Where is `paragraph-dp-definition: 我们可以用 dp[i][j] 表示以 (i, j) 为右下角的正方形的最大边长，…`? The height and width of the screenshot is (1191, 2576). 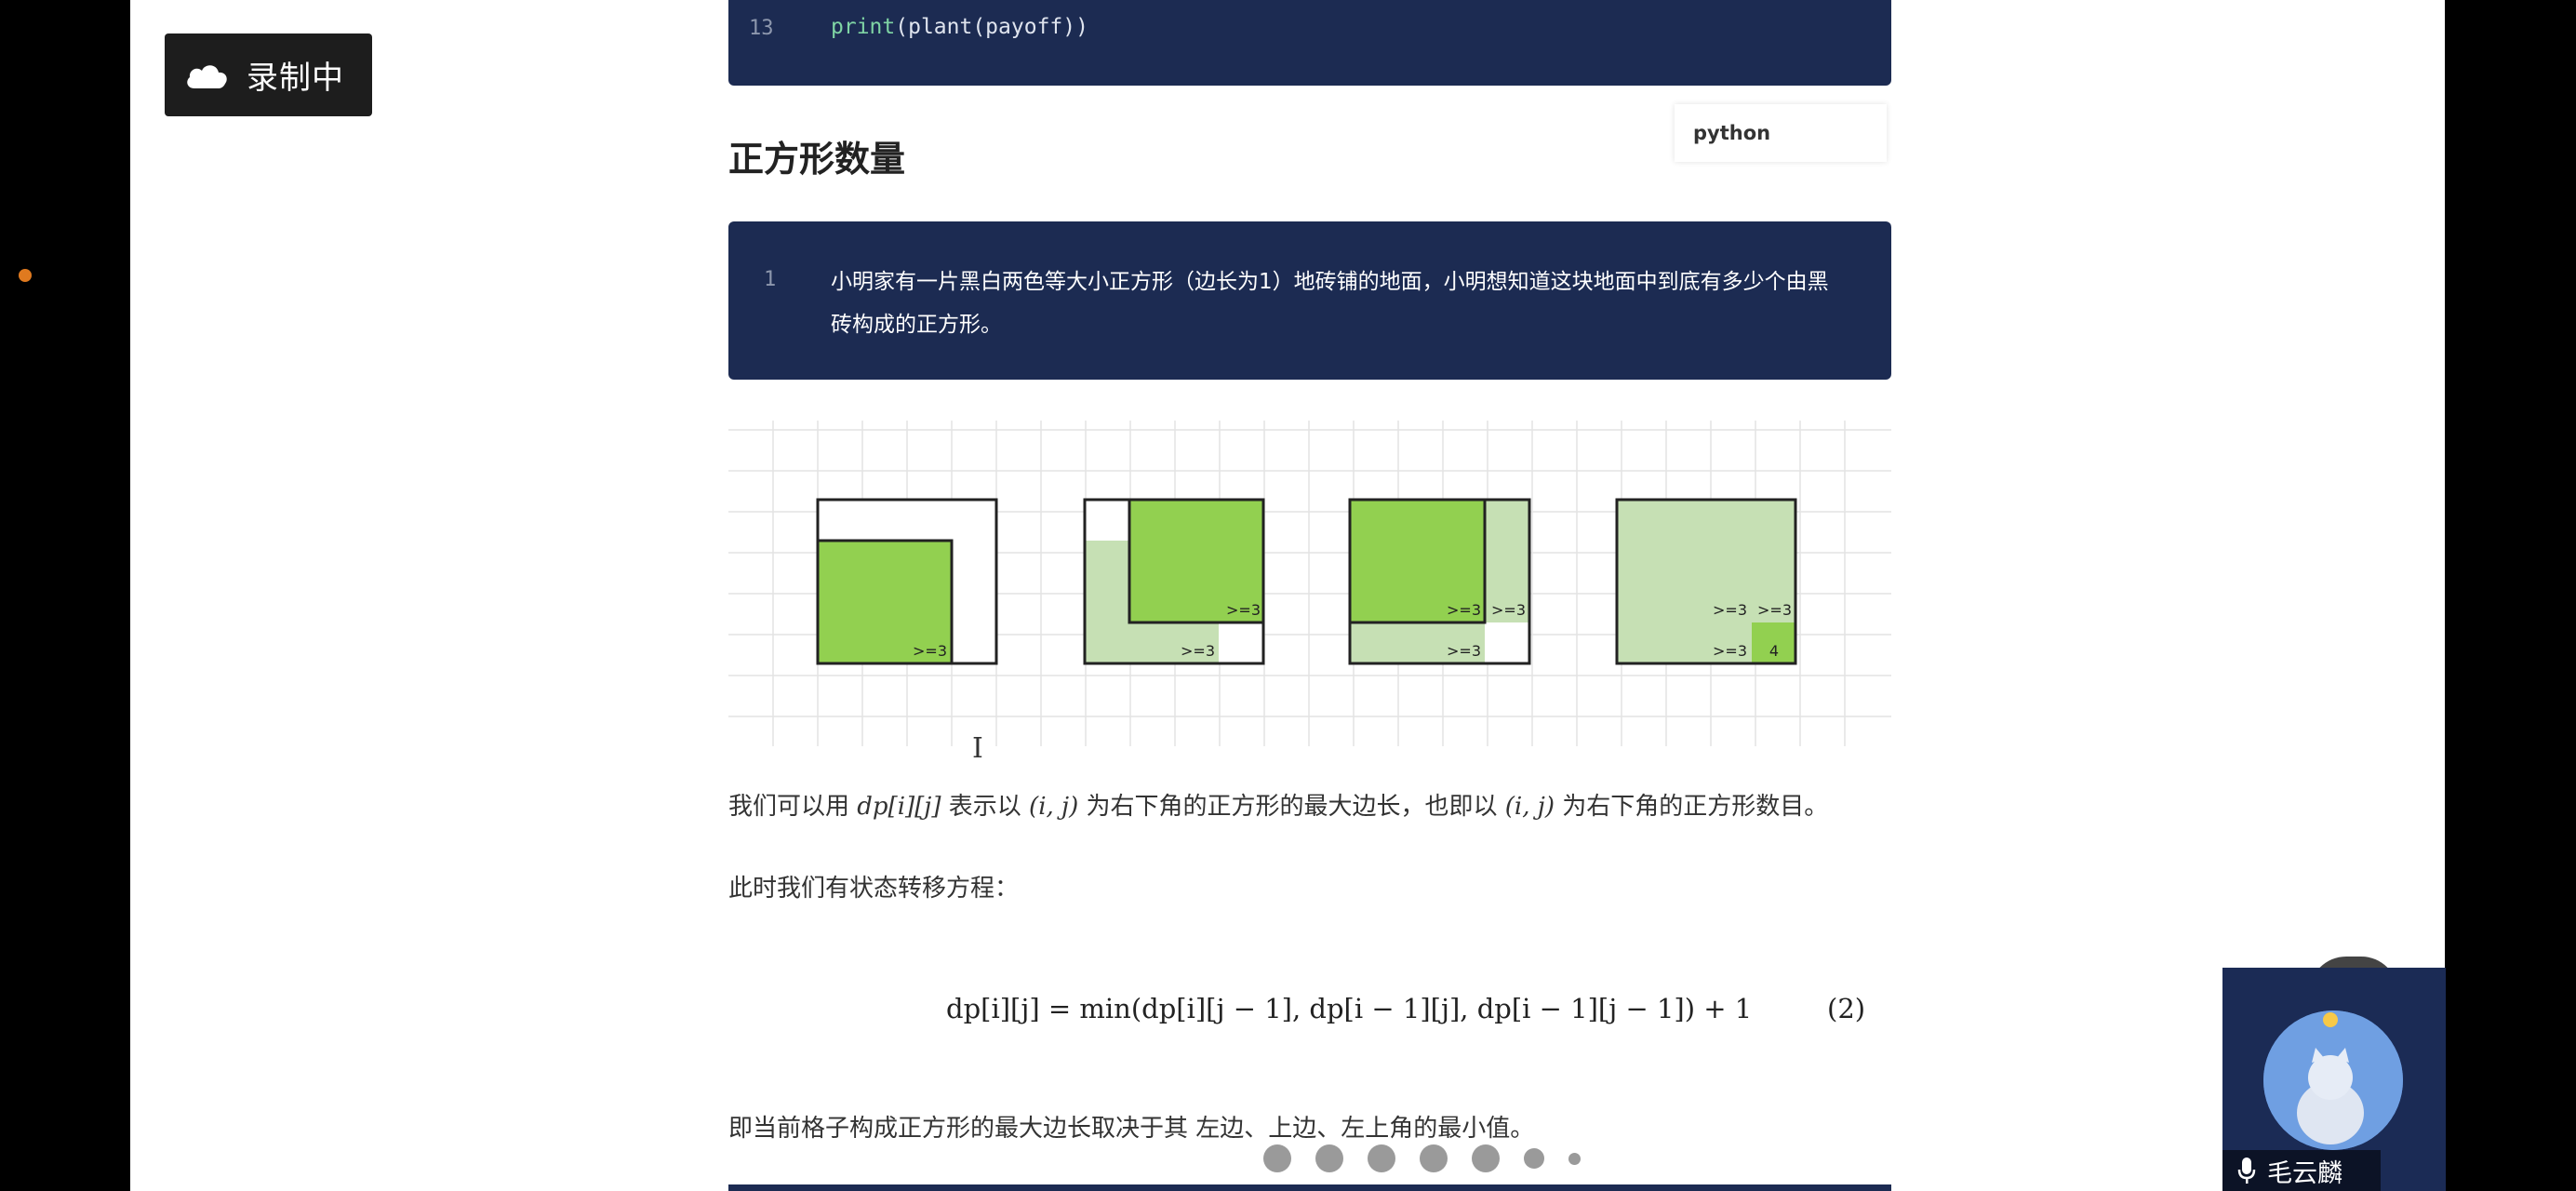
paragraph-dp-definition: 我们可以用 dp[i][j] 表示以 (i, j) 为右下角的正方形的最大边长，… is located at coordinates (1278, 804).